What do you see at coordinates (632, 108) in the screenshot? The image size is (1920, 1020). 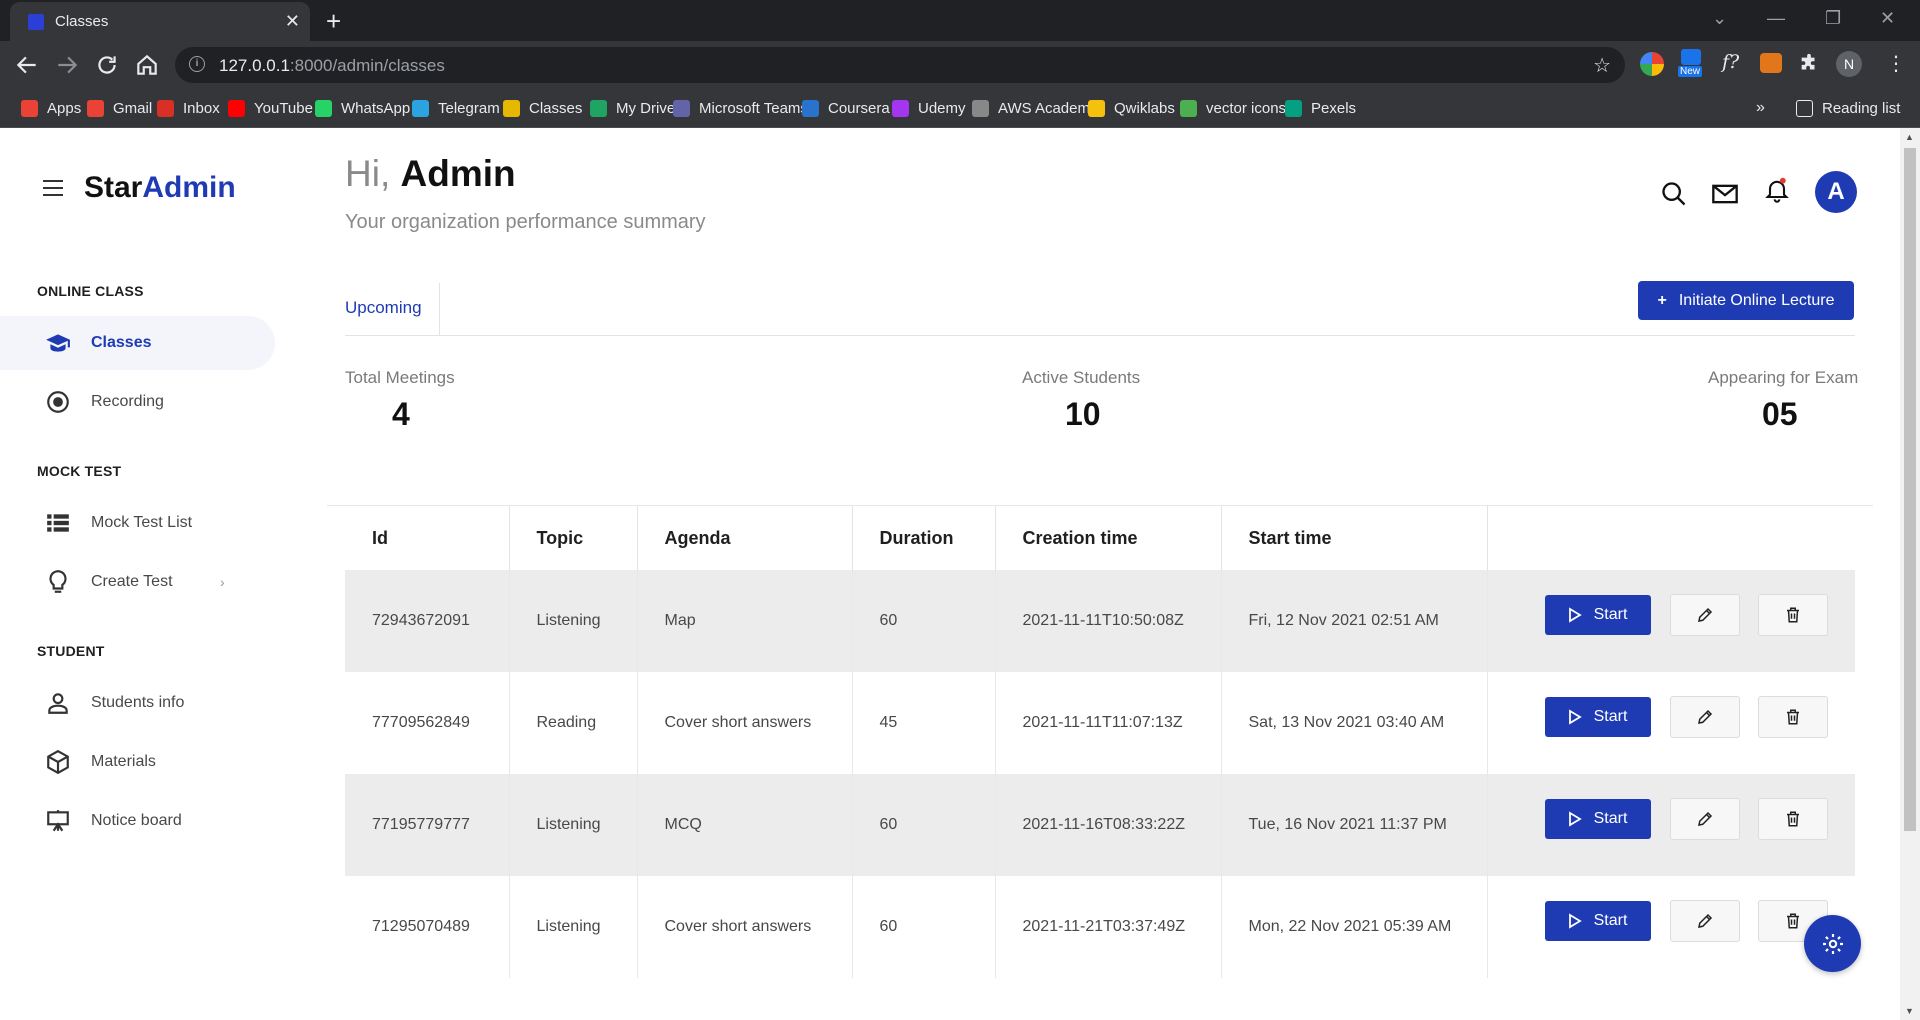 I see `bookmark-my-drive: My Drive` at bounding box center [632, 108].